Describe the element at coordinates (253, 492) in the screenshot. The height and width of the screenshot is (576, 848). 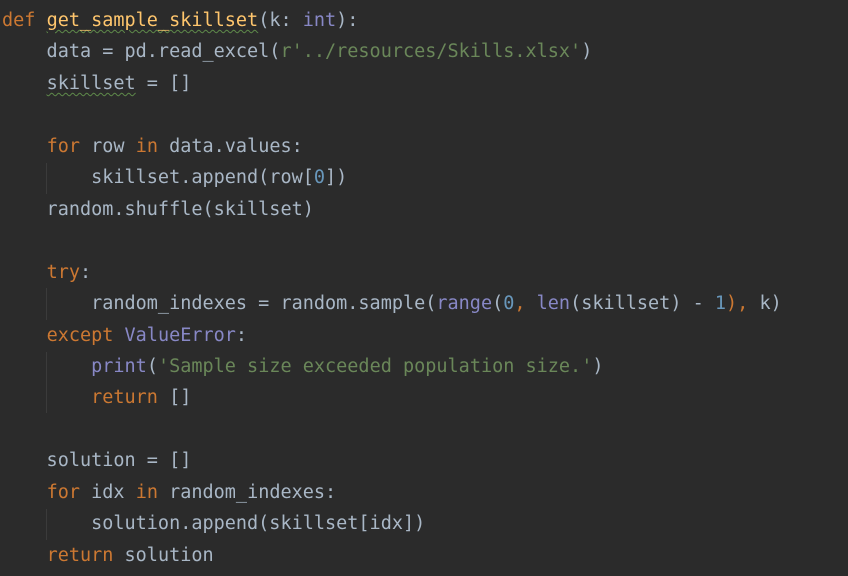
I see `code-token: random_indexes:` at that location.